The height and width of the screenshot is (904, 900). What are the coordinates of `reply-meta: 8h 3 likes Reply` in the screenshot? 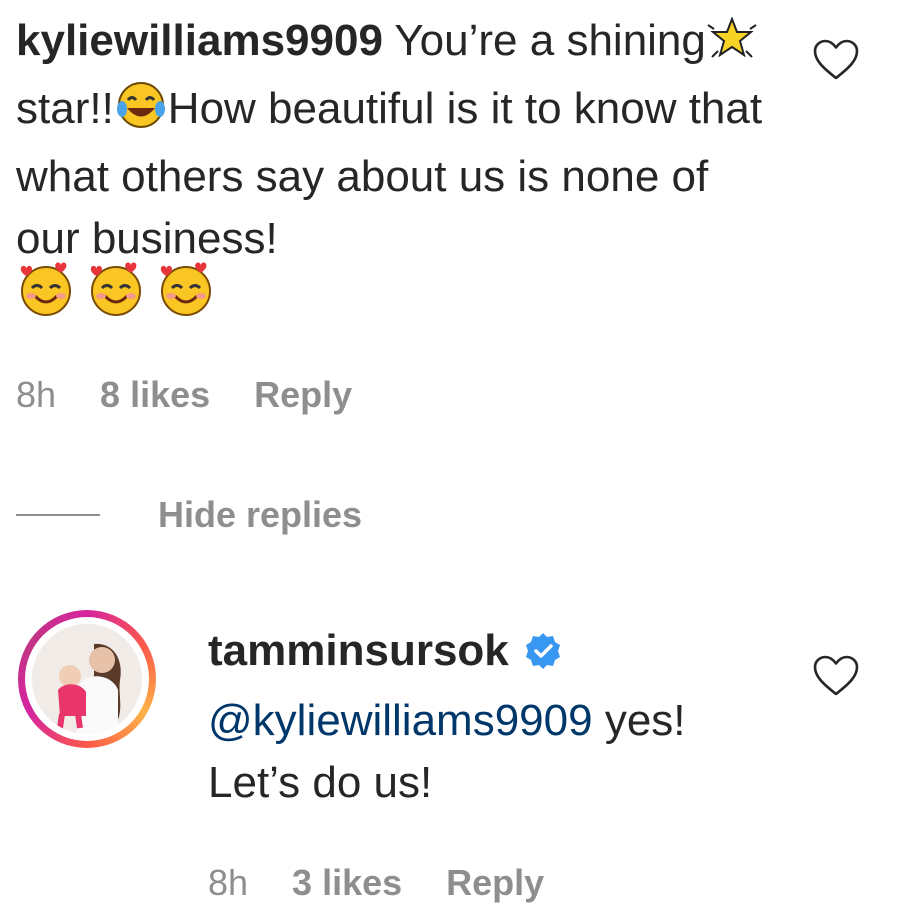 It's located at (398, 883).